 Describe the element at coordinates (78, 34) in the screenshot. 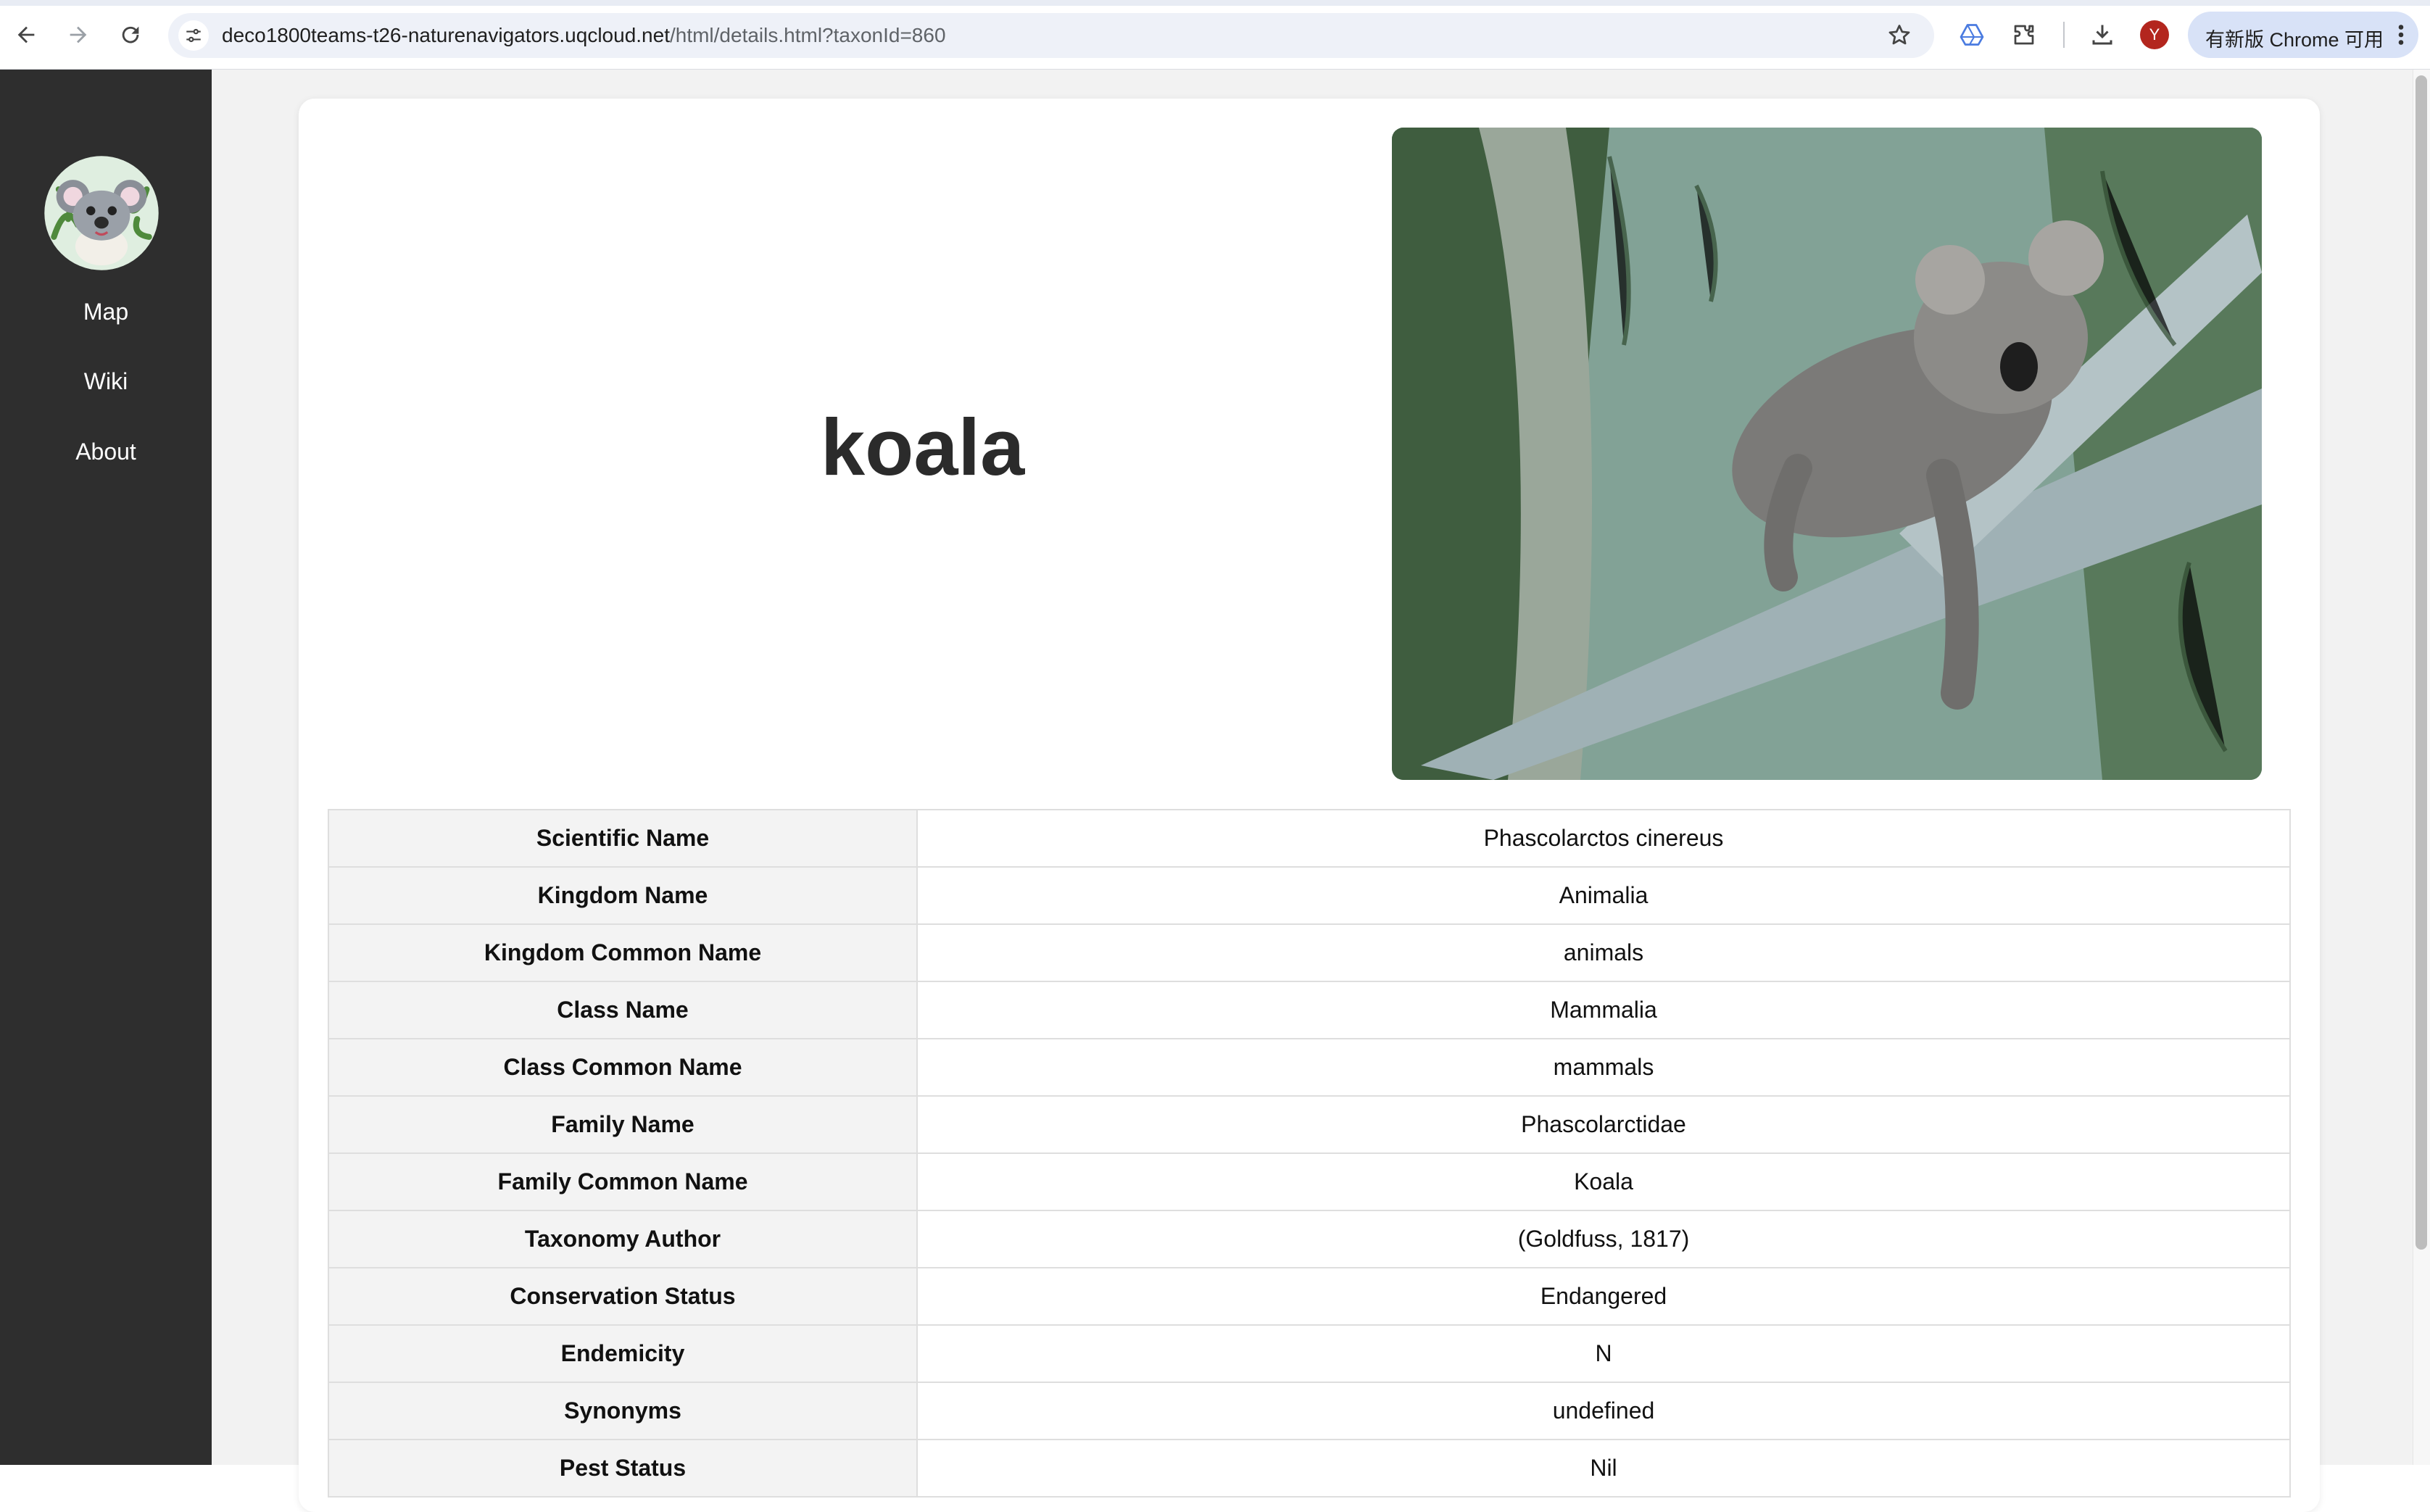

I see `forward-icon` at that location.